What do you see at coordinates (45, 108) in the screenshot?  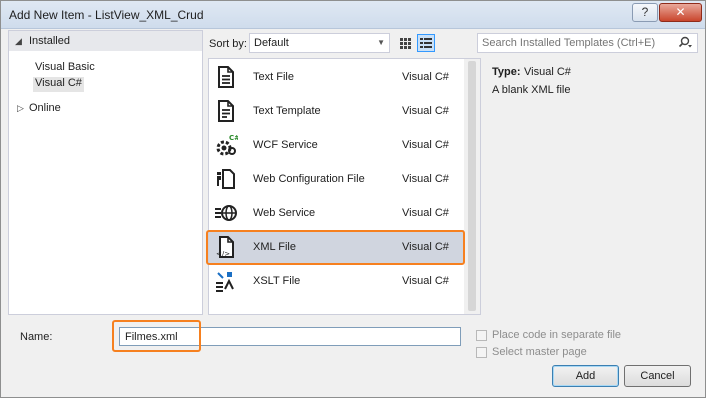 I see `tree-label-online: Online` at bounding box center [45, 108].